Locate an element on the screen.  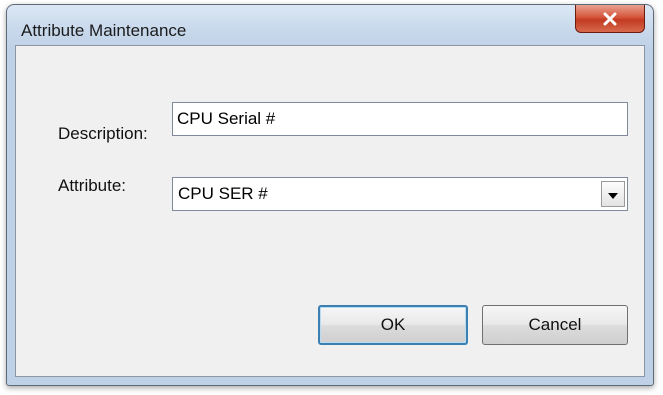
attribute-dropdown-button is located at coordinates (613, 194).